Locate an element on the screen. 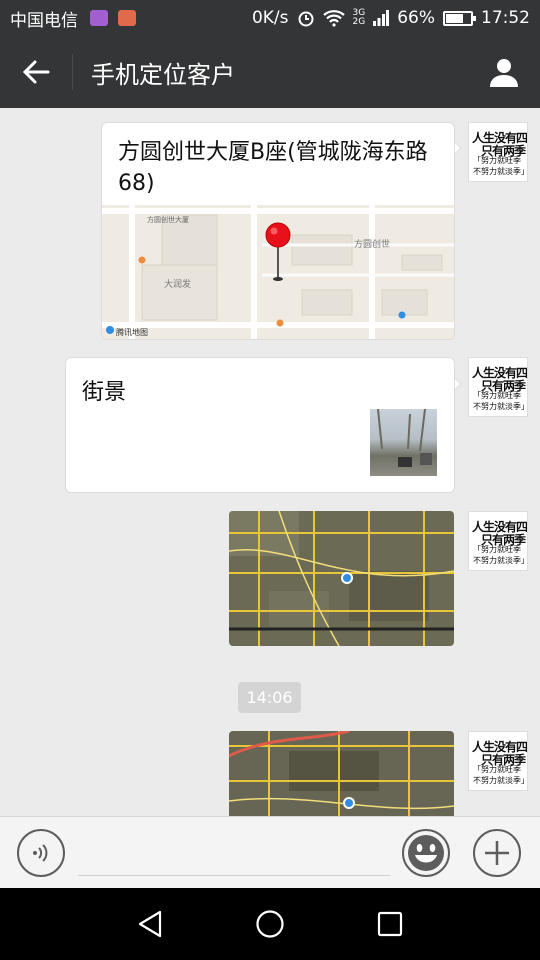 The image size is (540, 960). network-type: 3G 2G is located at coordinates (359, 17).